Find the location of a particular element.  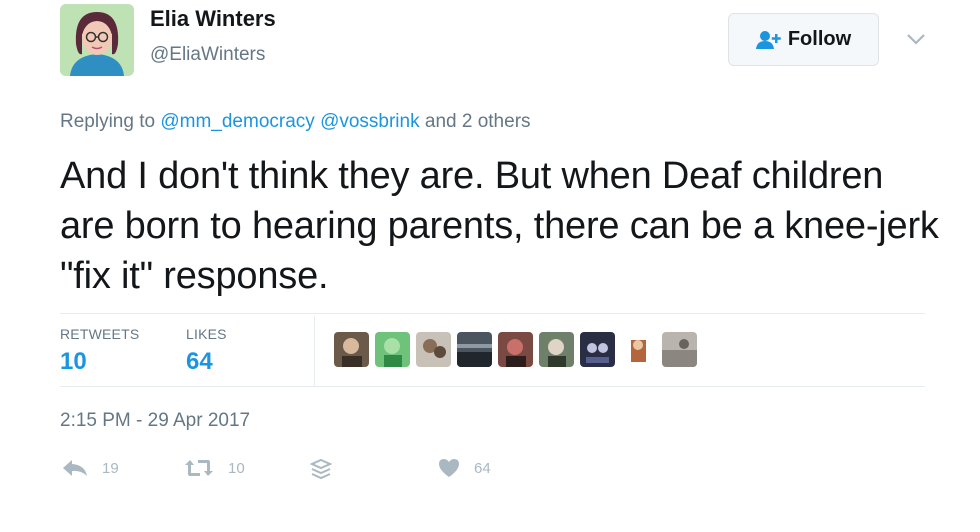

add-to-moment-button is located at coordinates (321, 469).